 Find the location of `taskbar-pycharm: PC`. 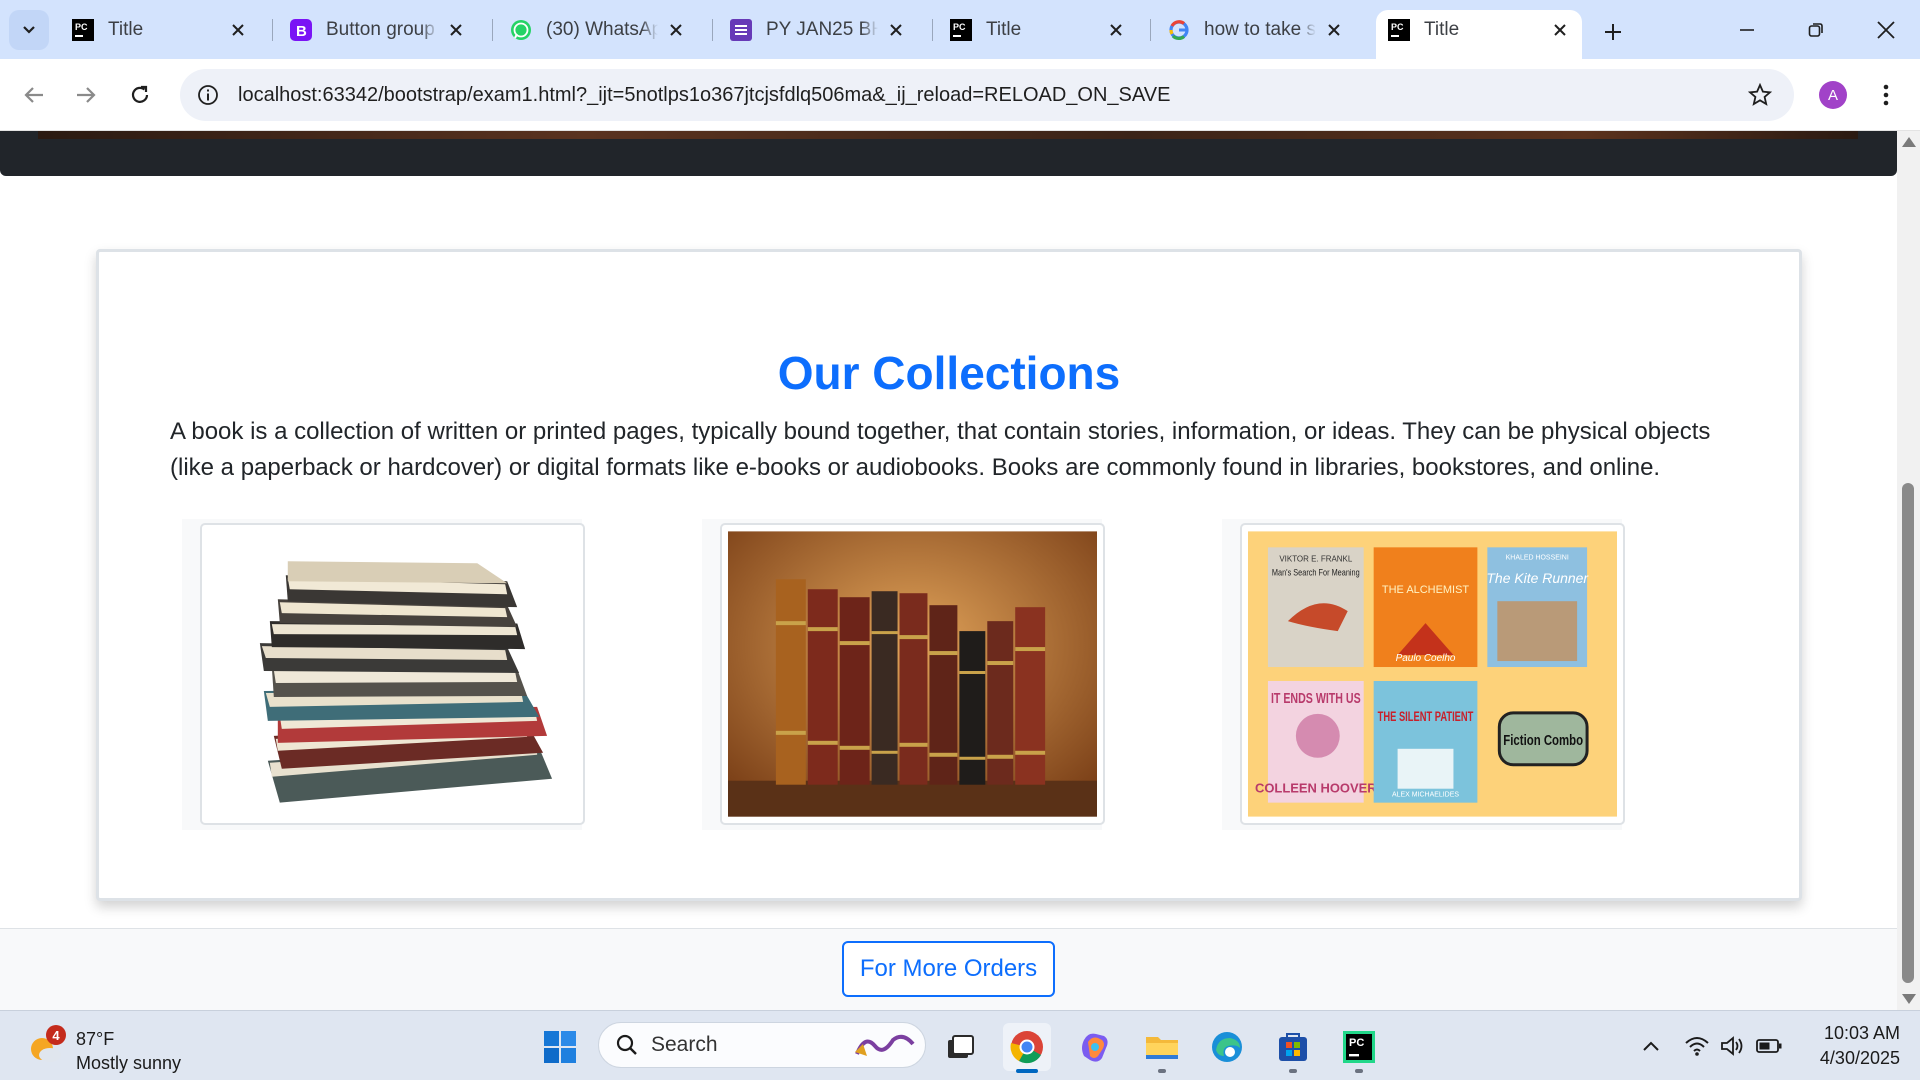

taskbar-pycharm: PC is located at coordinates (1359, 1048).